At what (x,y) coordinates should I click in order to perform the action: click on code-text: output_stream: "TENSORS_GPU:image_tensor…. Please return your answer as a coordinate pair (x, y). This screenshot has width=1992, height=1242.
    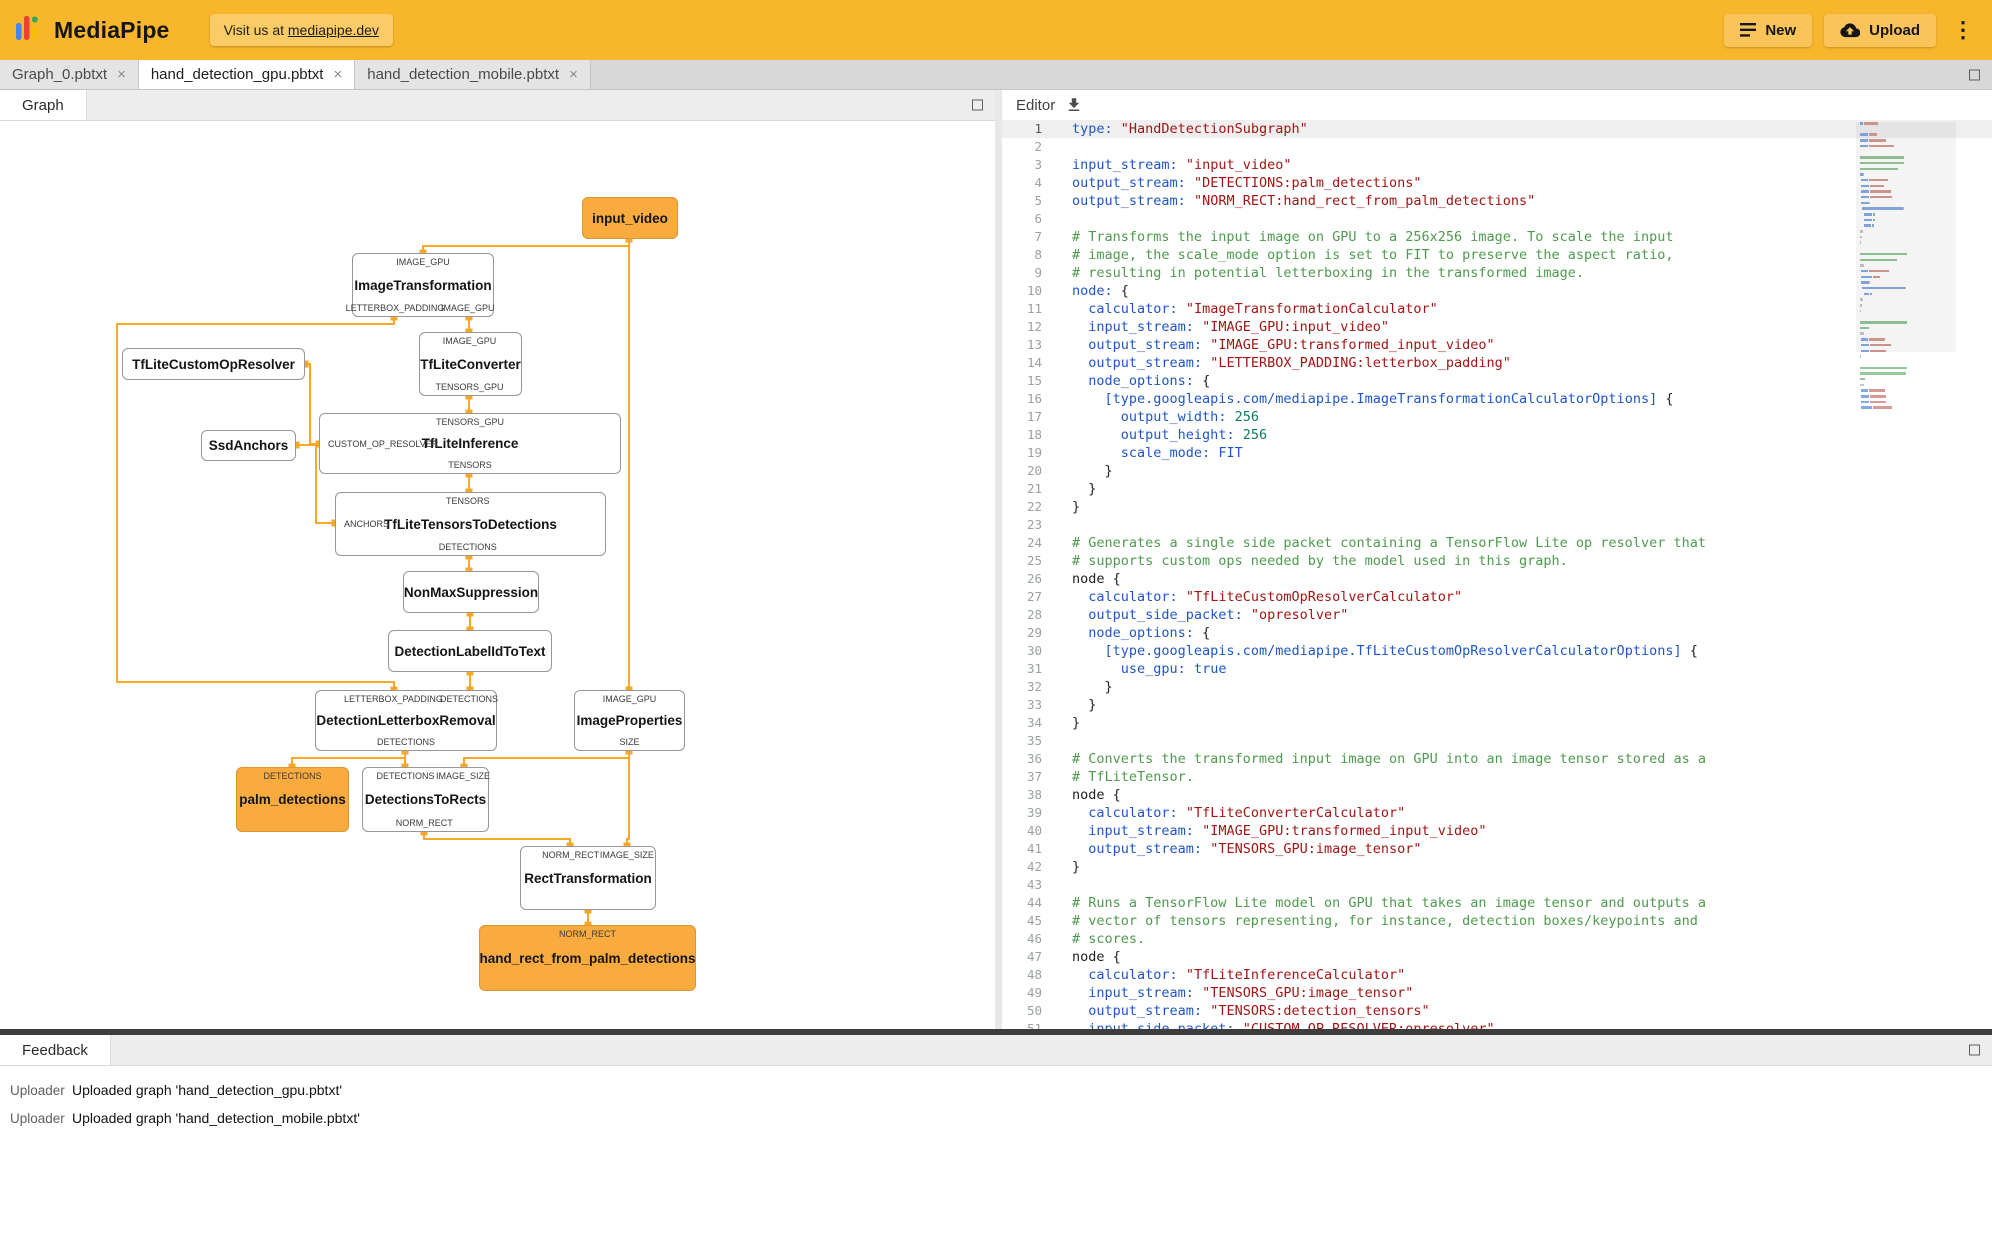
    Looking at the image, I should click on (1255, 849).